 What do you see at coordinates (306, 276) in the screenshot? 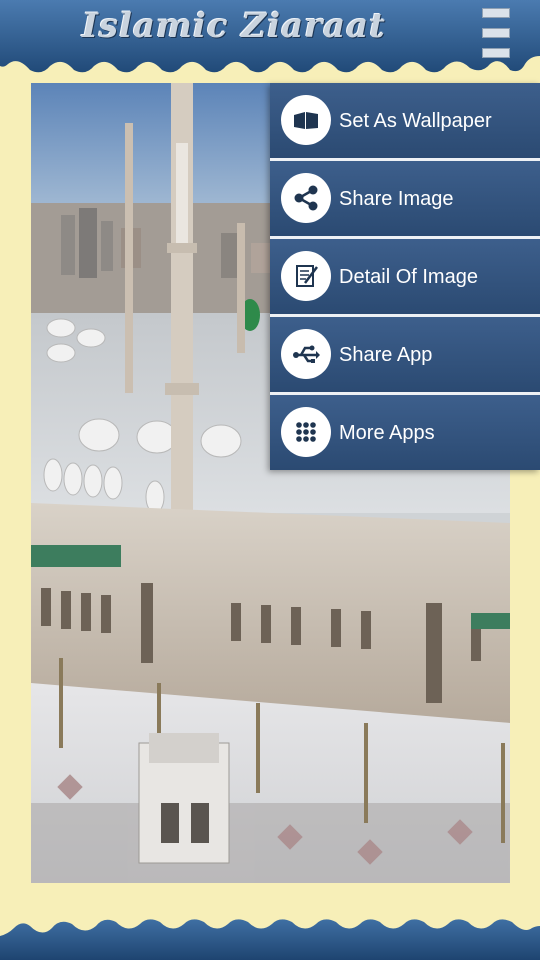
I see `notes-icon` at bounding box center [306, 276].